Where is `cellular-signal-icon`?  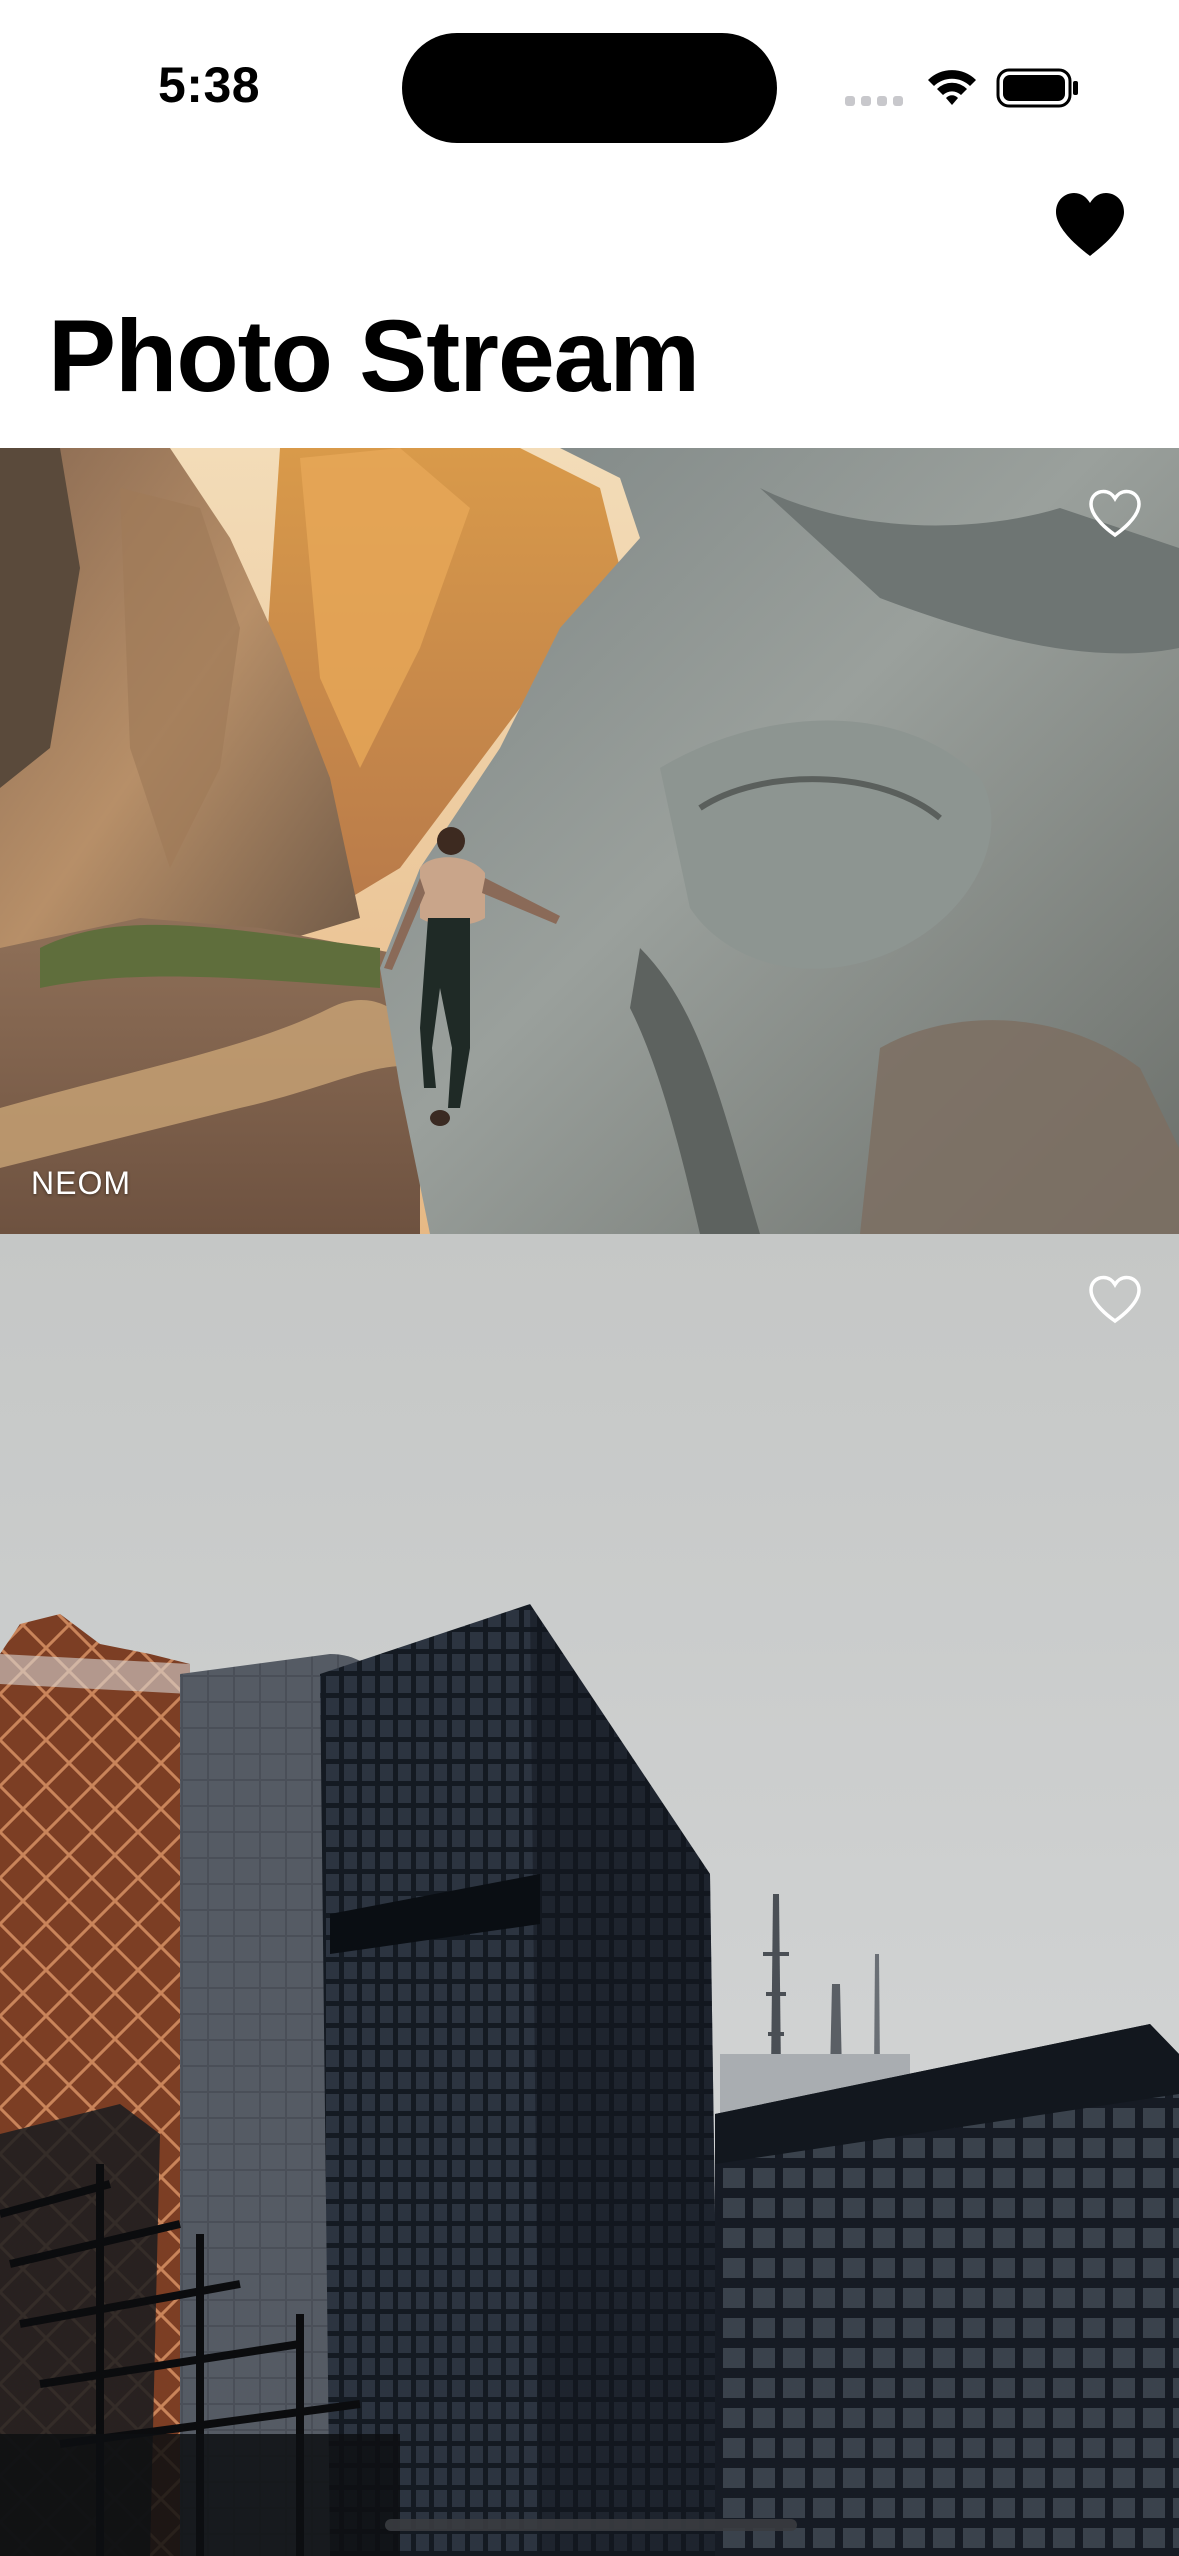 cellular-signal-icon is located at coordinates (874, 101).